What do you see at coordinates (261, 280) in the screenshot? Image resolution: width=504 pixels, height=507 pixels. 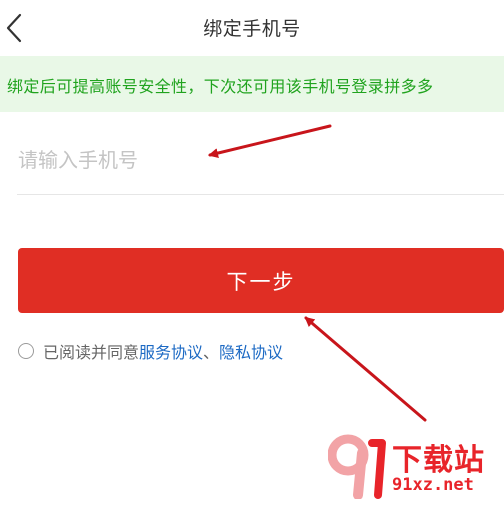 I see `next-step-button: 下一步` at bounding box center [261, 280].